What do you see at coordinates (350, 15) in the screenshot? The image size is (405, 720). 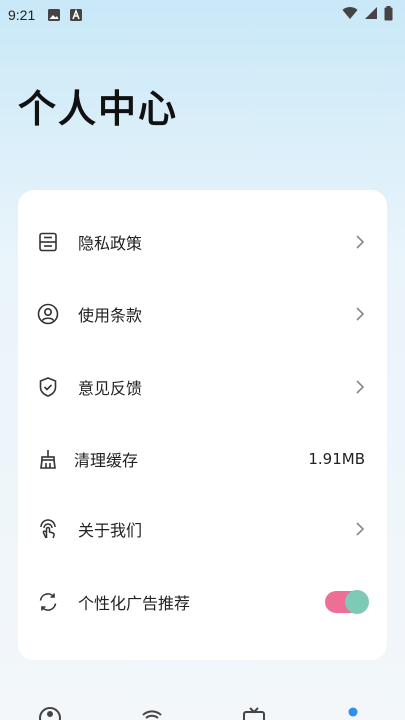 I see `wifi-signal-icon` at bounding box center [350, 15].